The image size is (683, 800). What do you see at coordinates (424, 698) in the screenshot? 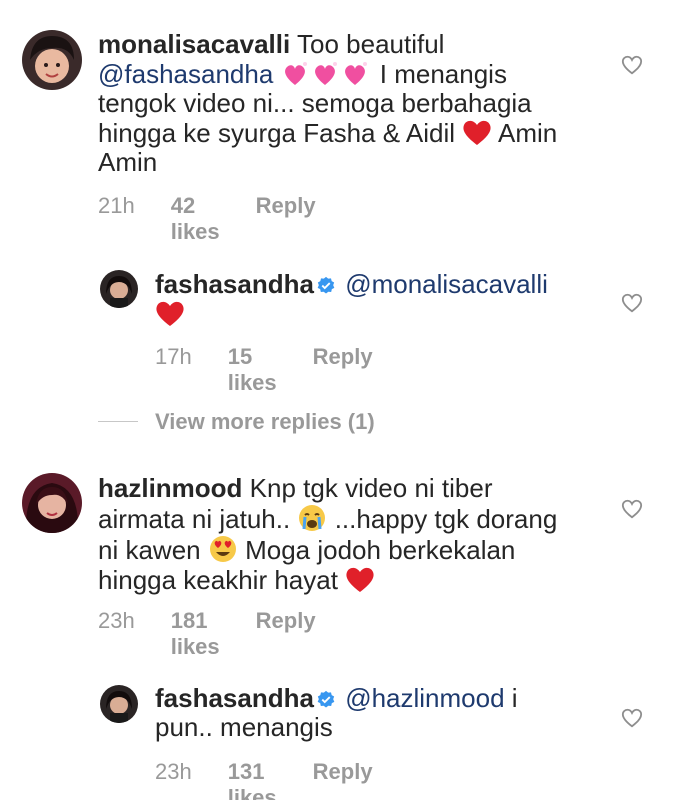
I see `mention-link: @hazlinmood` at bounding box center [424, 698].